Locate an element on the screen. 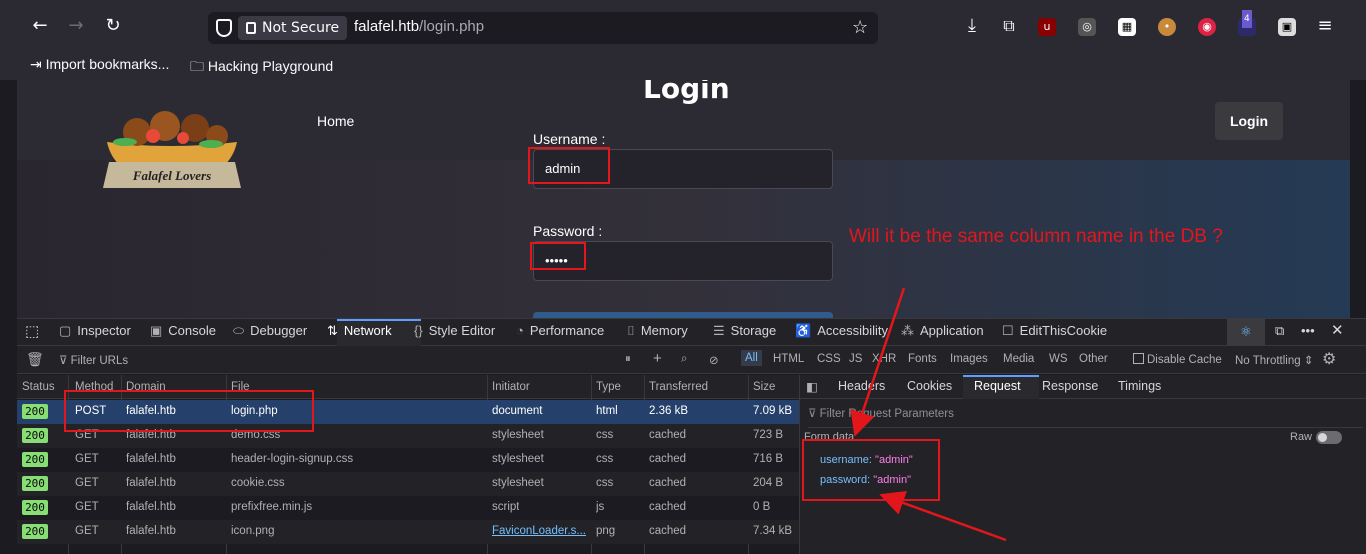 The width and height of the screenshot is (1366, 554). not-secure-badge: Not Secure is located at coordinates (293, 28).